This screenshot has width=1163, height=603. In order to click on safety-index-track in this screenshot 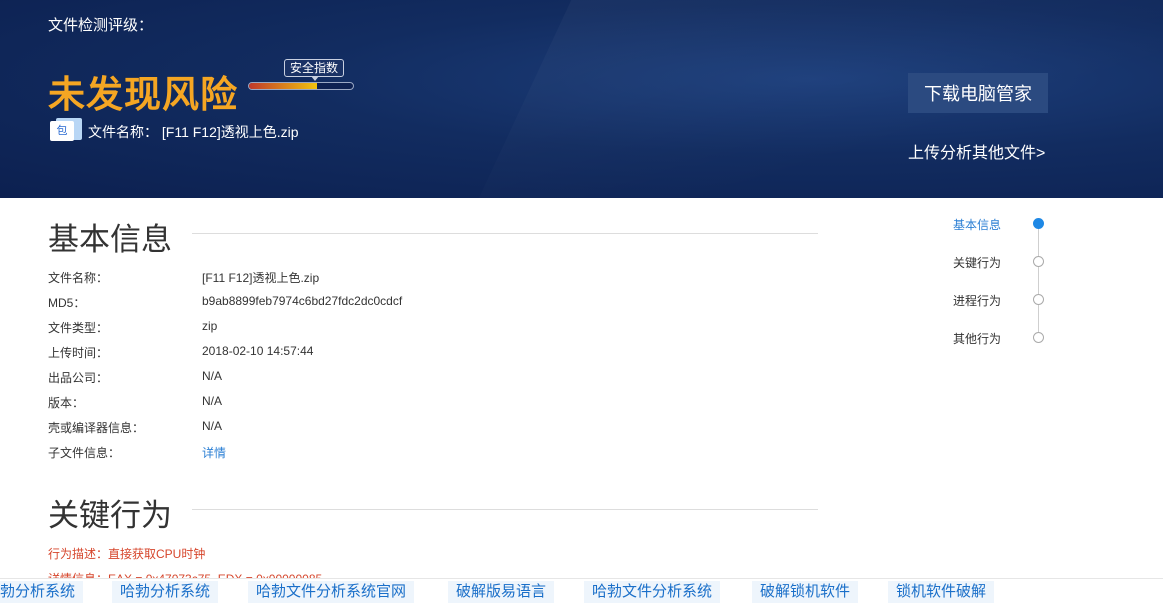, I will do `click(301, 86)`.